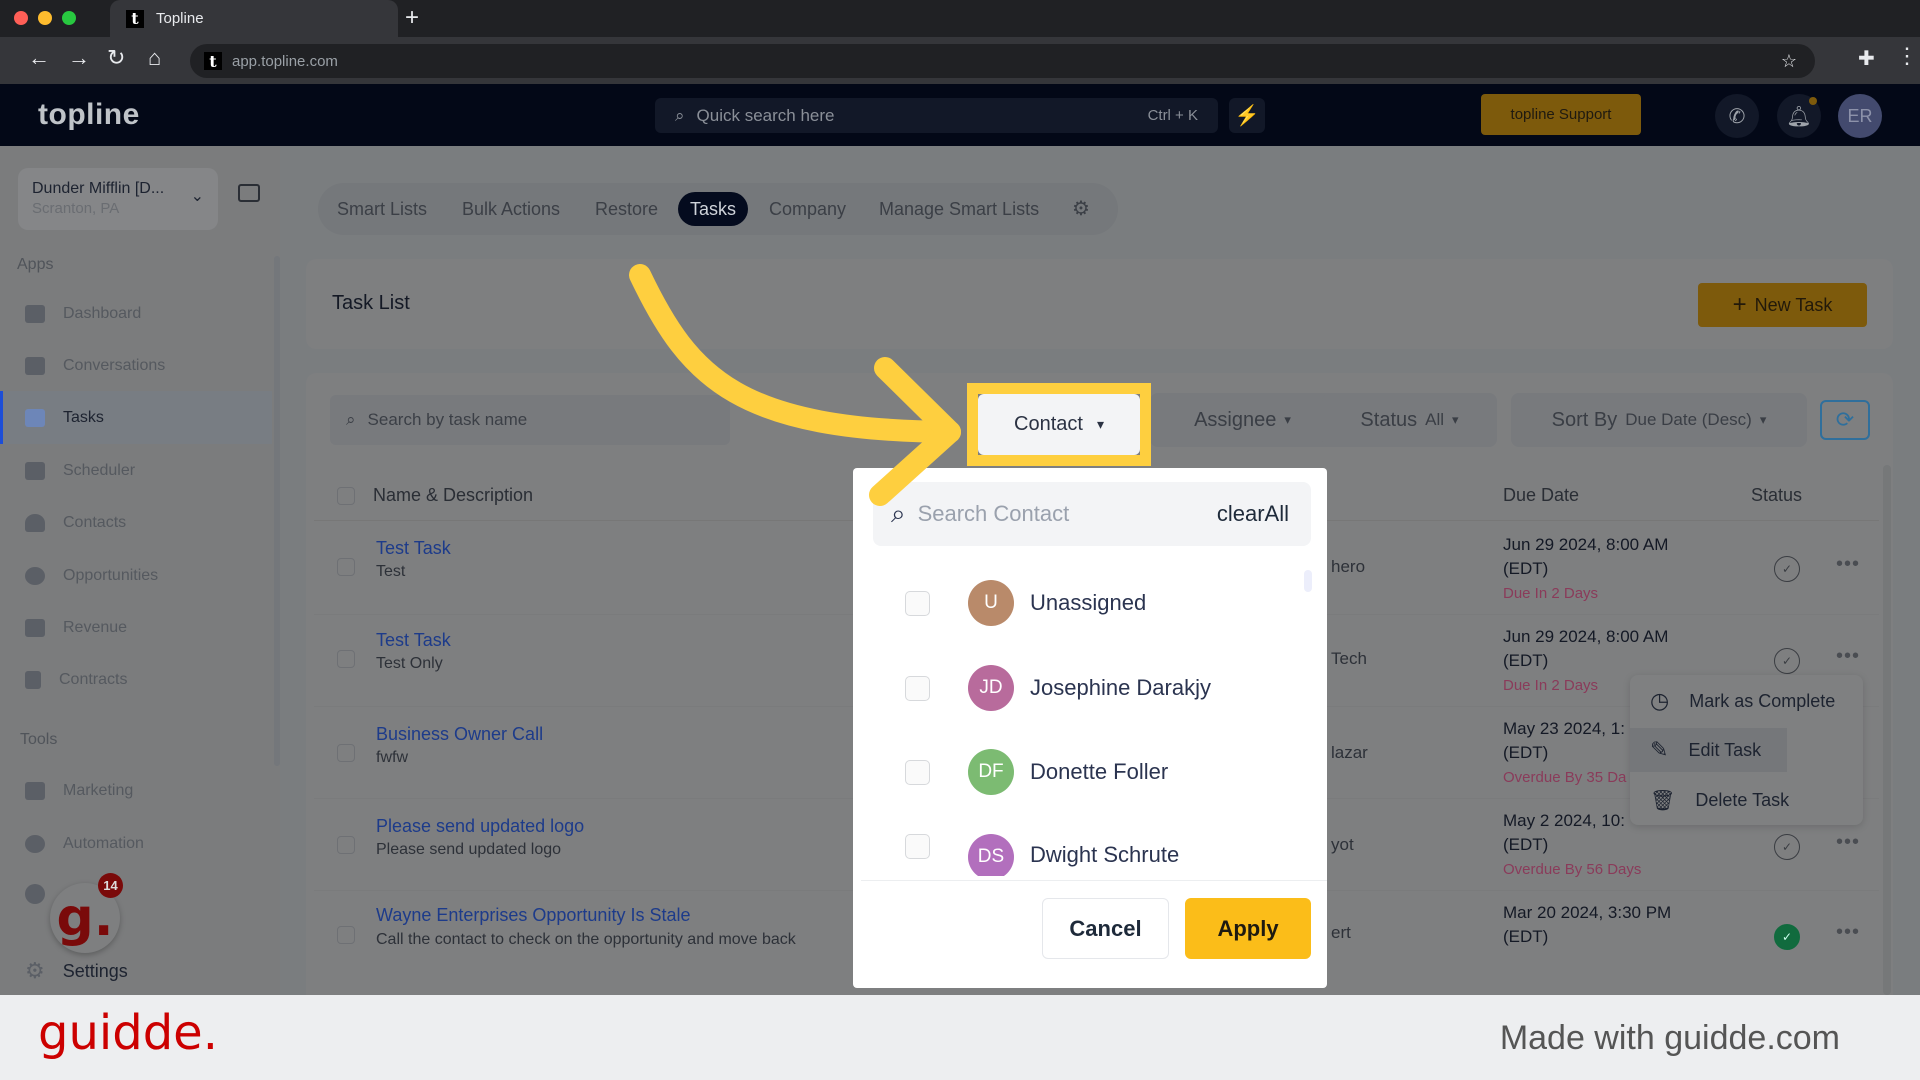  Describe the element at coordinates (1737, 116) in the screenshot. I see `phone-icon: ✆` at that location.